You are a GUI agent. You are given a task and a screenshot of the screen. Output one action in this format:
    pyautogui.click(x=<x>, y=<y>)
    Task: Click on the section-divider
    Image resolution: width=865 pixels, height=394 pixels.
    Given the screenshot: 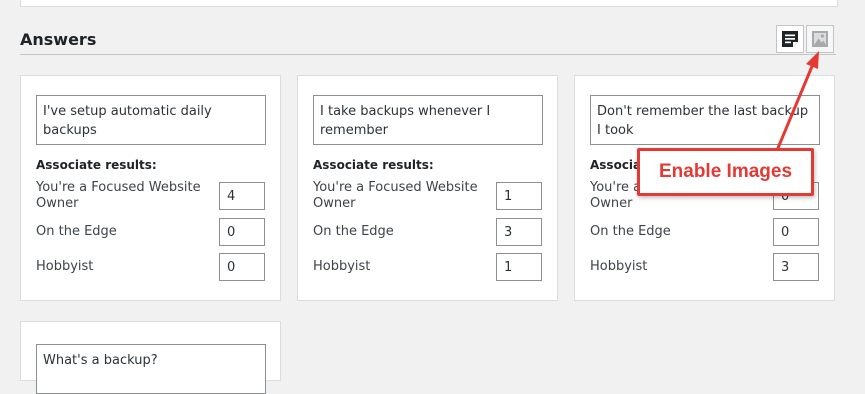 What is the action you would take?
    pyautogui.click(x=428, y=54)
    